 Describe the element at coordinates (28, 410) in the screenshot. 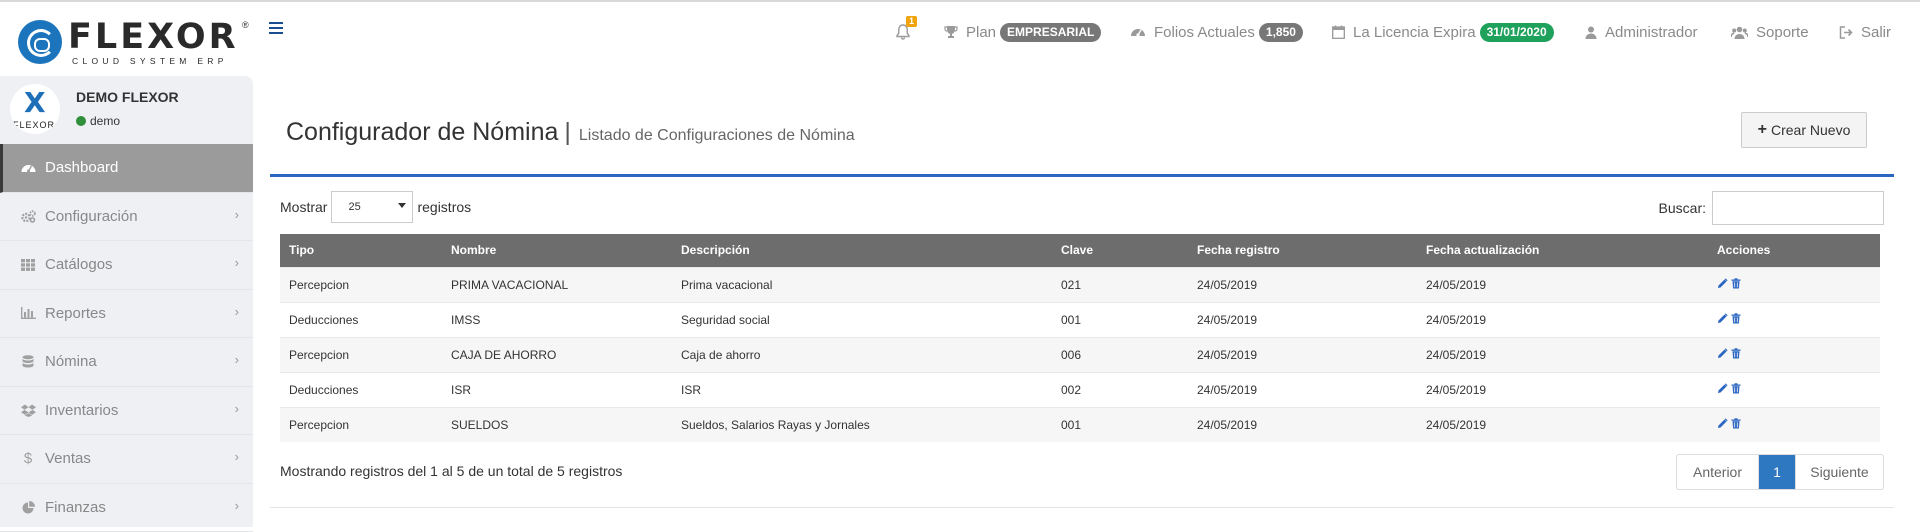

I see `dropbox-icon` at that location.